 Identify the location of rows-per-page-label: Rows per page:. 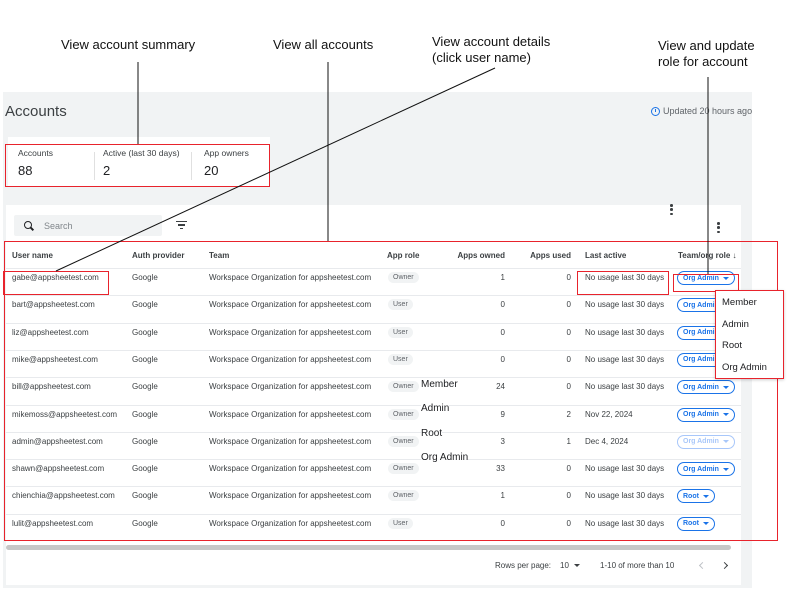
(523, 565).